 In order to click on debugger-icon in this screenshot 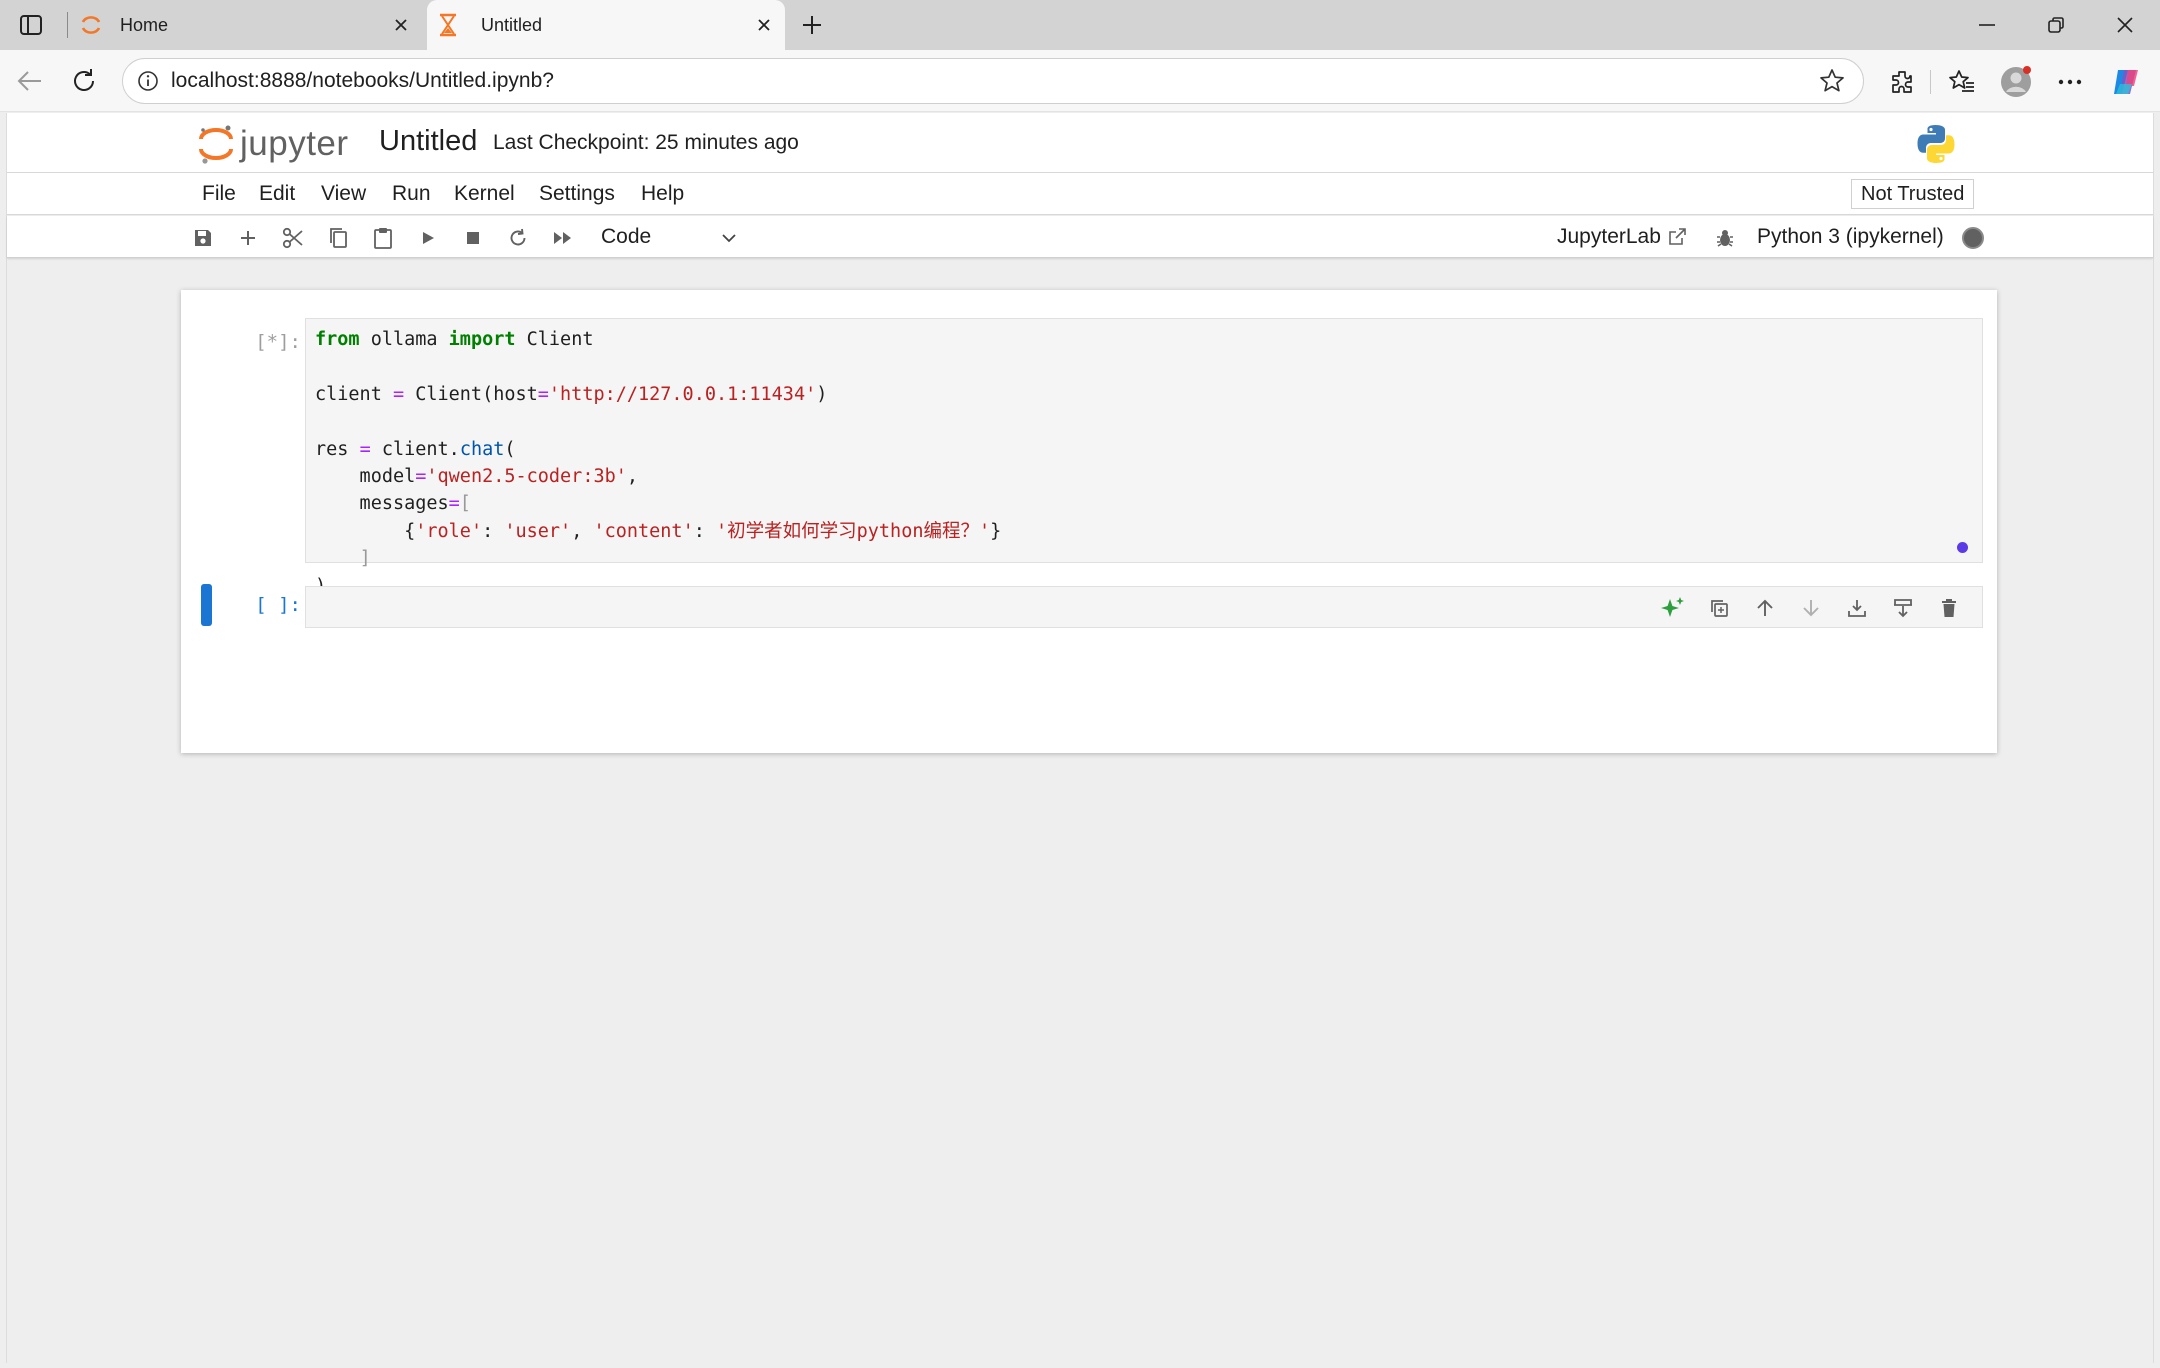, I will do `click(1725, 238)`.